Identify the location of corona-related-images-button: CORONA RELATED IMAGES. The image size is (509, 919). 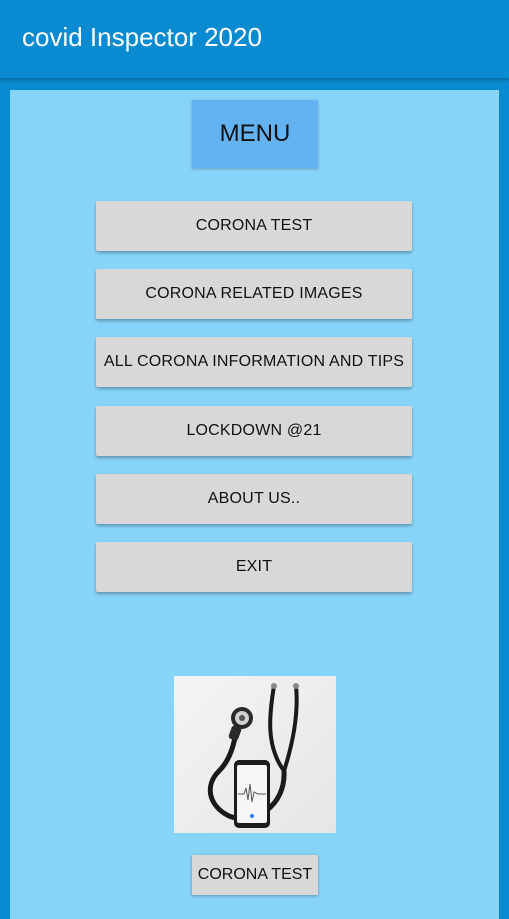
(254, 294).